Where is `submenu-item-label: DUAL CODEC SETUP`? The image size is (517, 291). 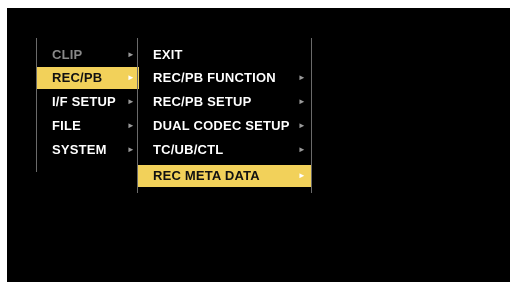
submenu-item-label: DUAL CODEC SETUP is located at coordinates (221, 125).